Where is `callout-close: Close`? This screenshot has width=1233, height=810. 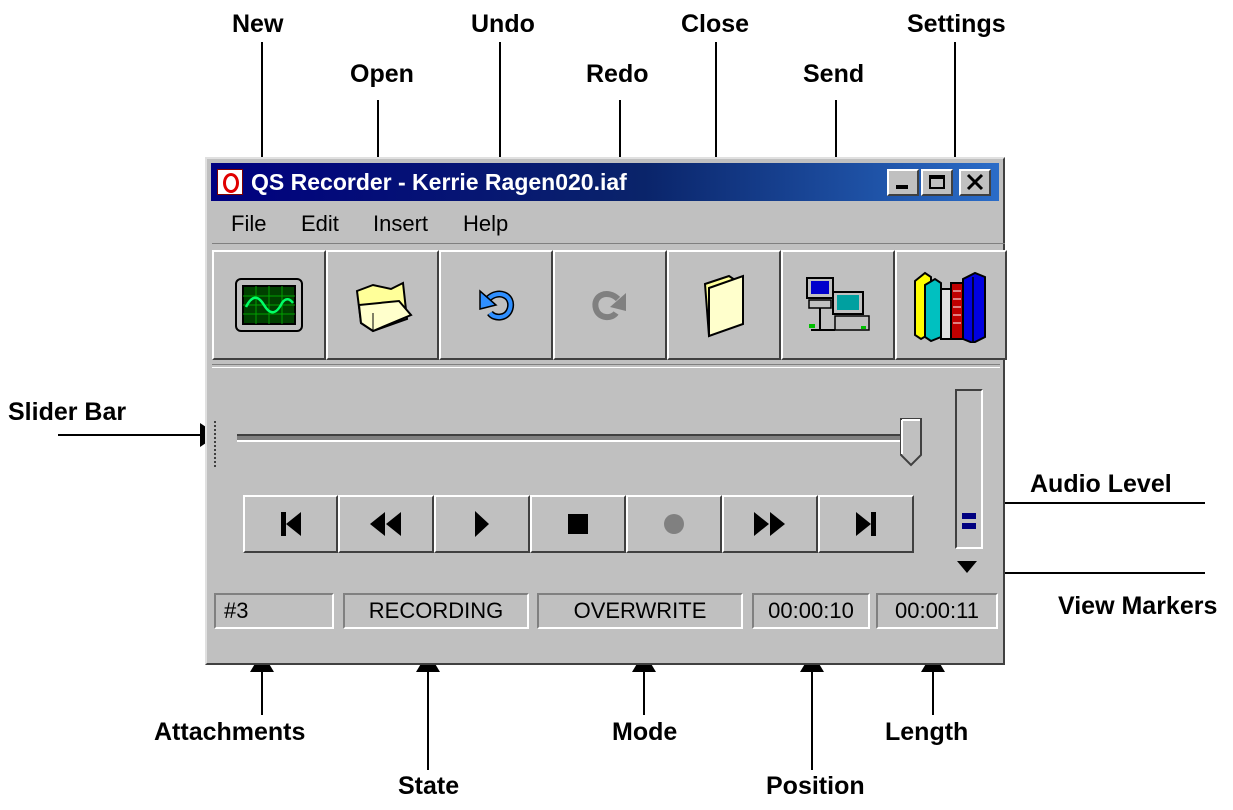 callout-close: Close is located at coordinates (715, 24).